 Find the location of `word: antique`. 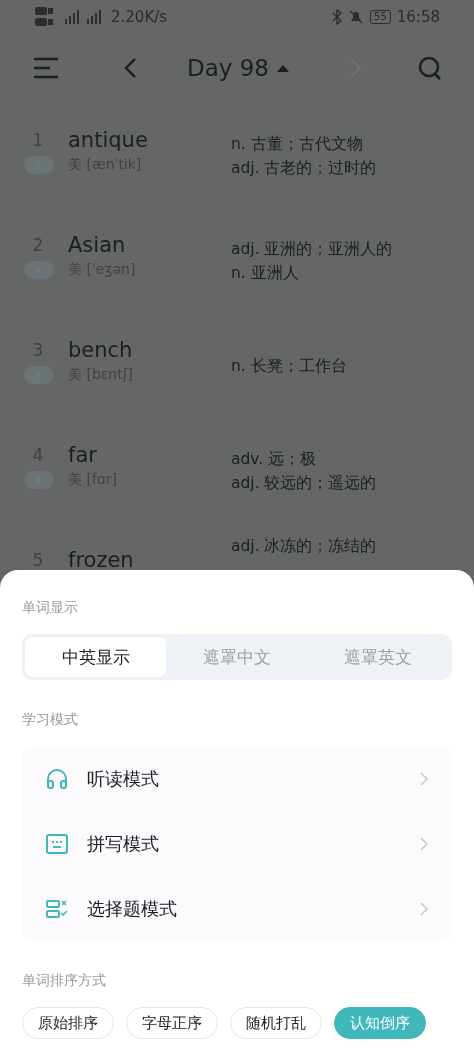

word: antique is located at coordinates (108, 140).